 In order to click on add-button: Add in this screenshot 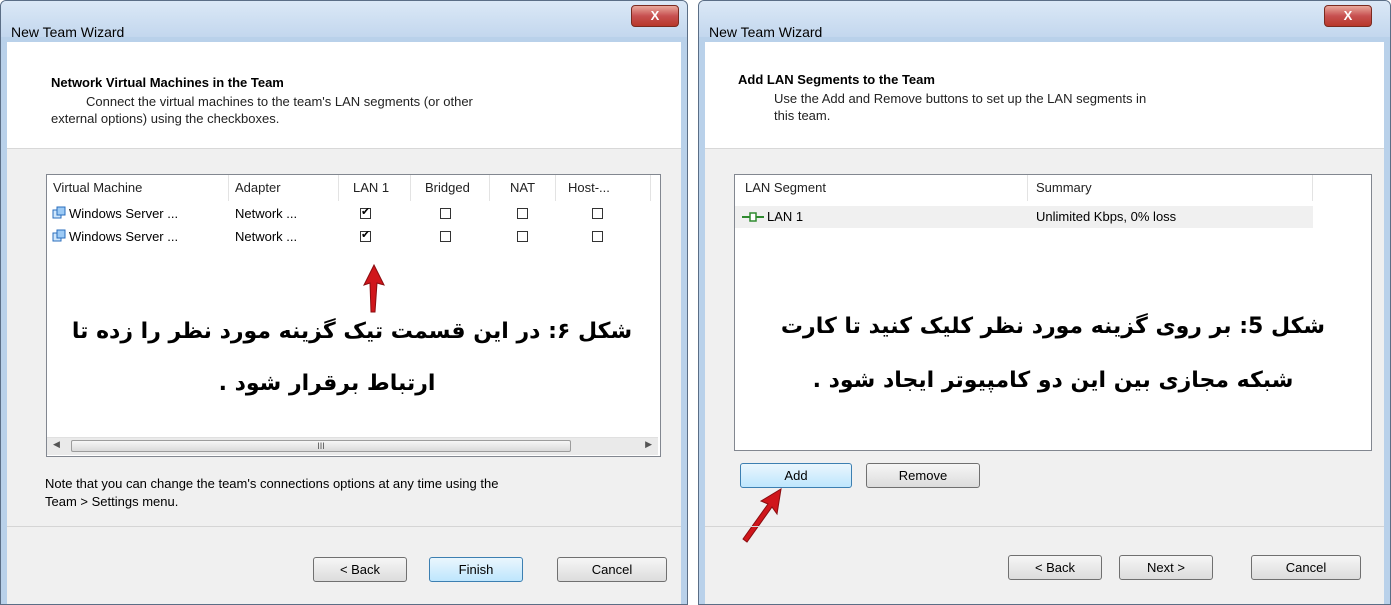, I will do `click(796, 475)`.